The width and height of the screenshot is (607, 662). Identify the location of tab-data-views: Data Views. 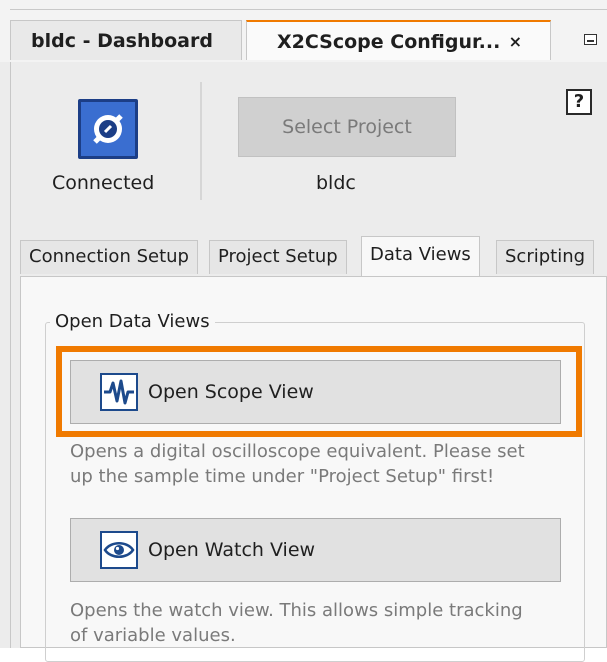
(420, 256).